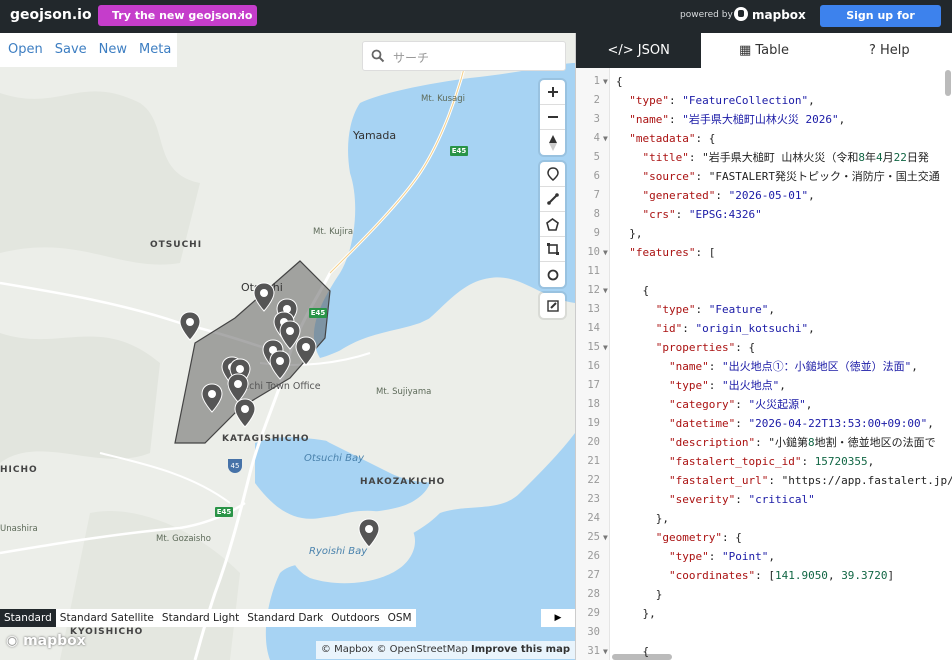  What do you see at coordinates (636, 613) in the screenshot?
I see `code-text: },` at bounding box center [636, 613].